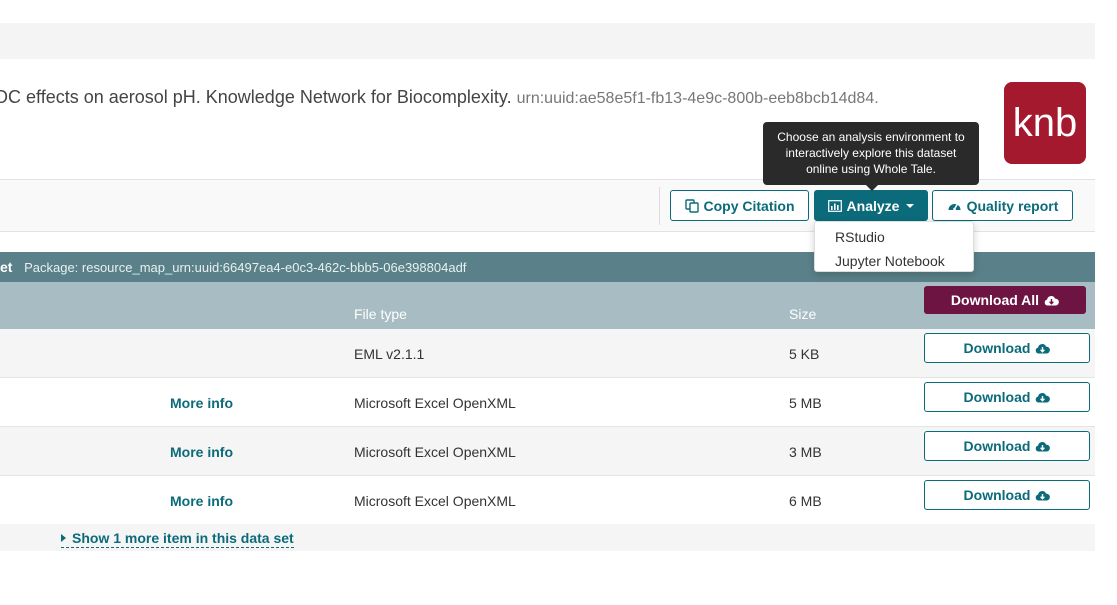  What do you see at coordinates (380, 314) in the screenshot?
I see `column-header-file-type: File type` at bounding box center [380, 314].